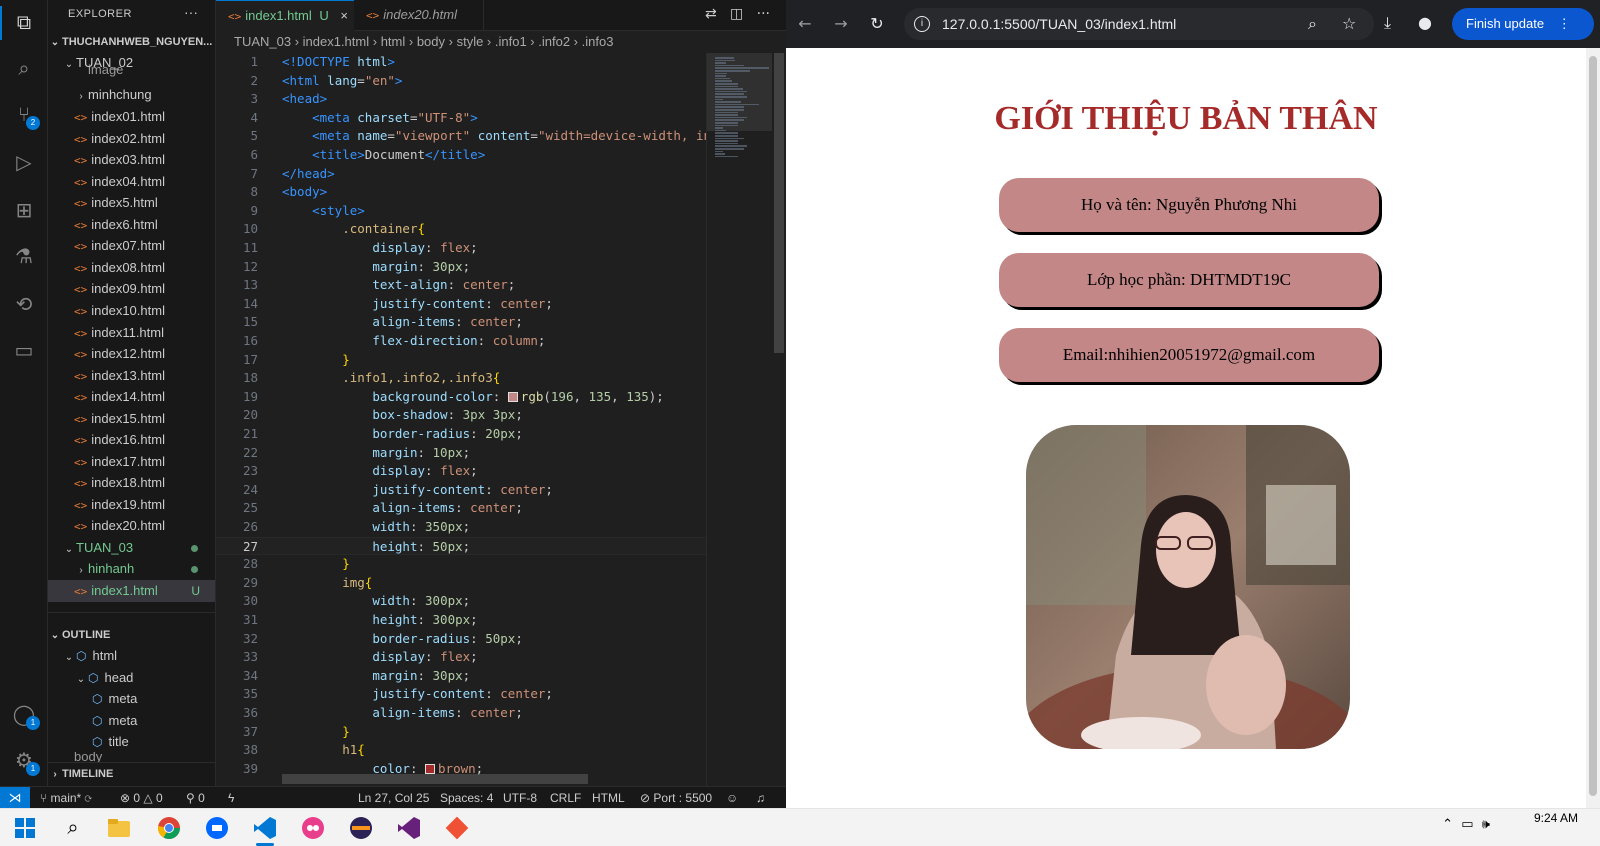 Image resolution: width=1600 pixels, height=846 pixels. Describe the element at coordinates (24, 210) in the screenshot. I see `extensions-icon: ⊞` at that location.